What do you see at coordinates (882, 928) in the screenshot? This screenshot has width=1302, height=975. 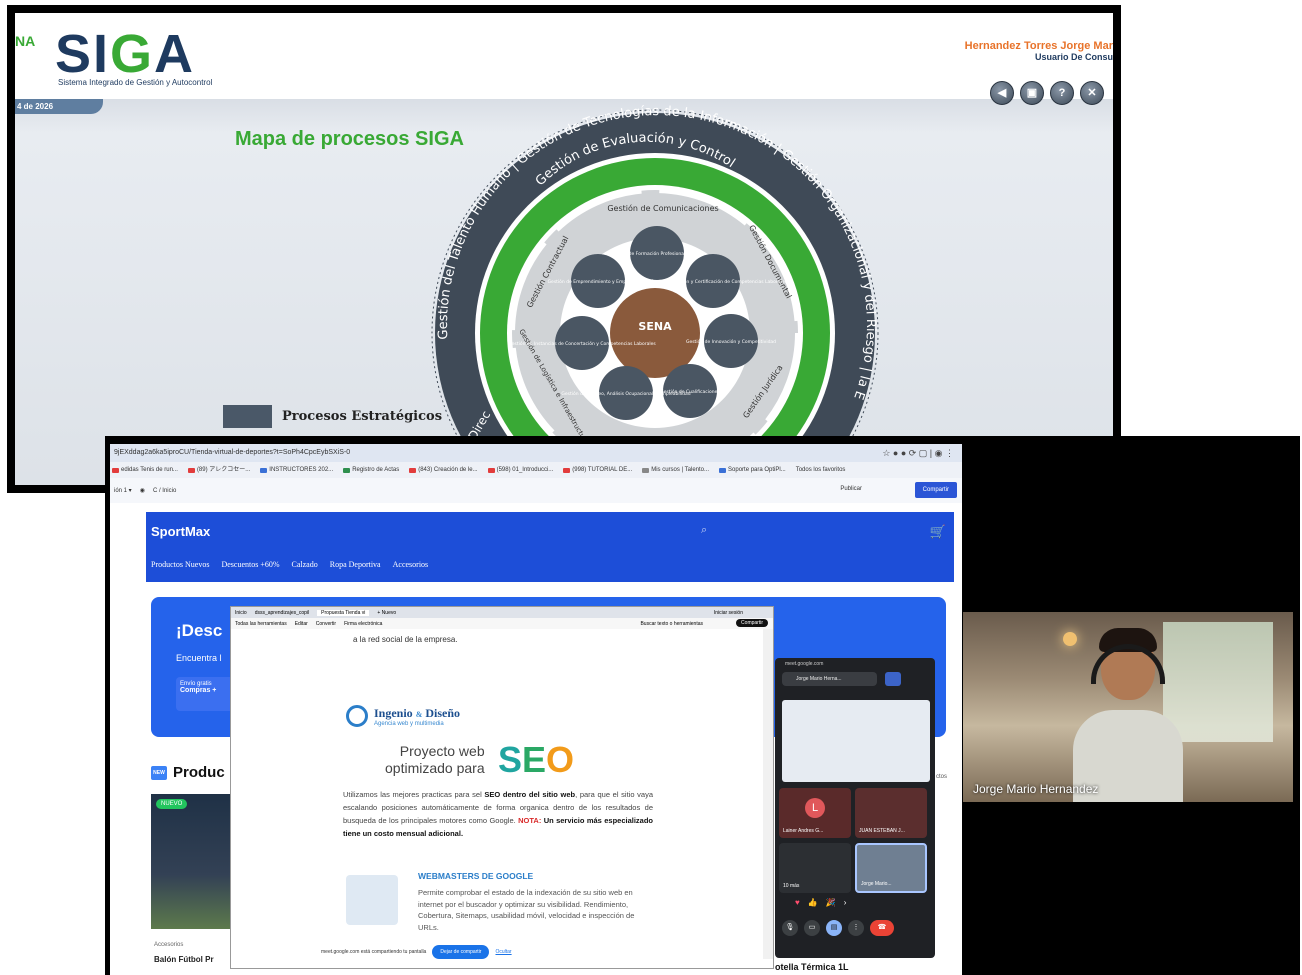 I see `end-call-icon: ☎` at bounding box center [882, 928].